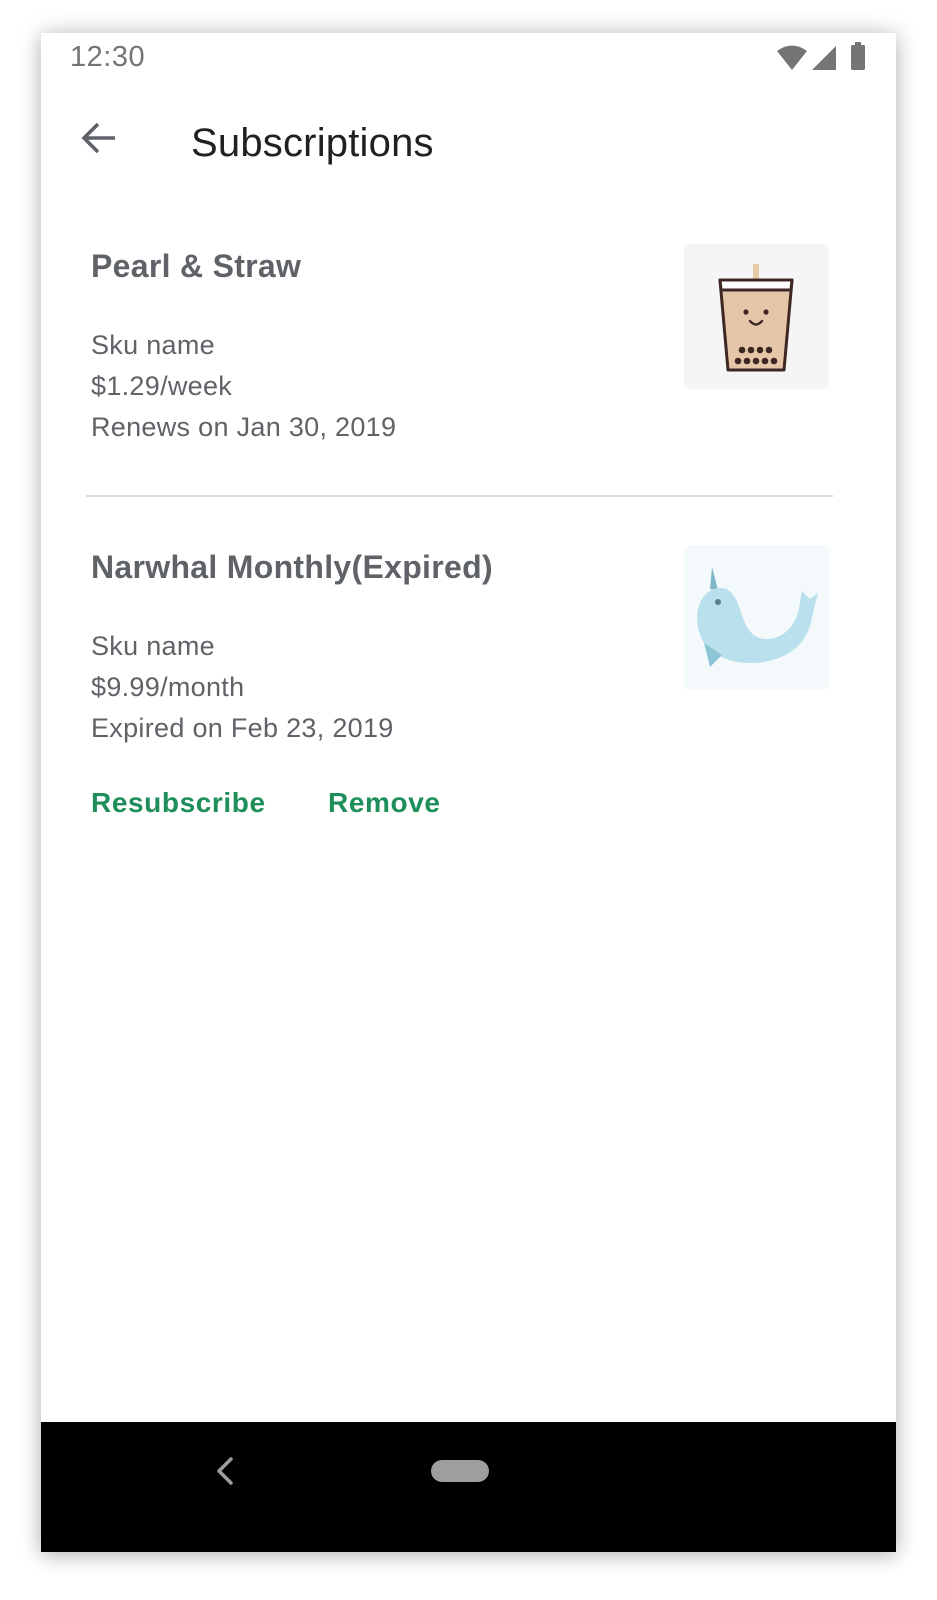 This screenshot has width=937, height=1600. Describe the element at coordinates (162, 386) in the screenshot. I see `subscription-price: $1.29/week` at that location.